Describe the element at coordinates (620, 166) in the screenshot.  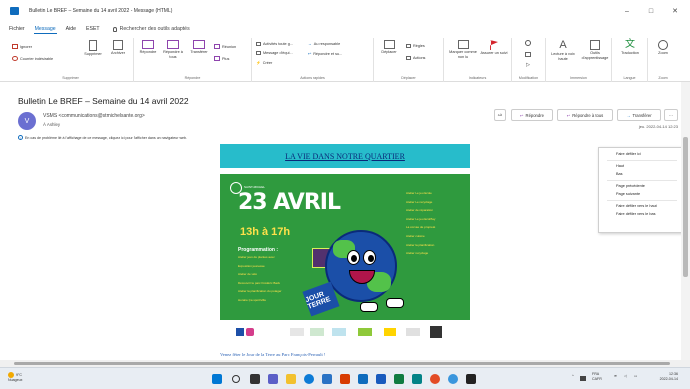
I see `menu-item-top: Haut` at that location.